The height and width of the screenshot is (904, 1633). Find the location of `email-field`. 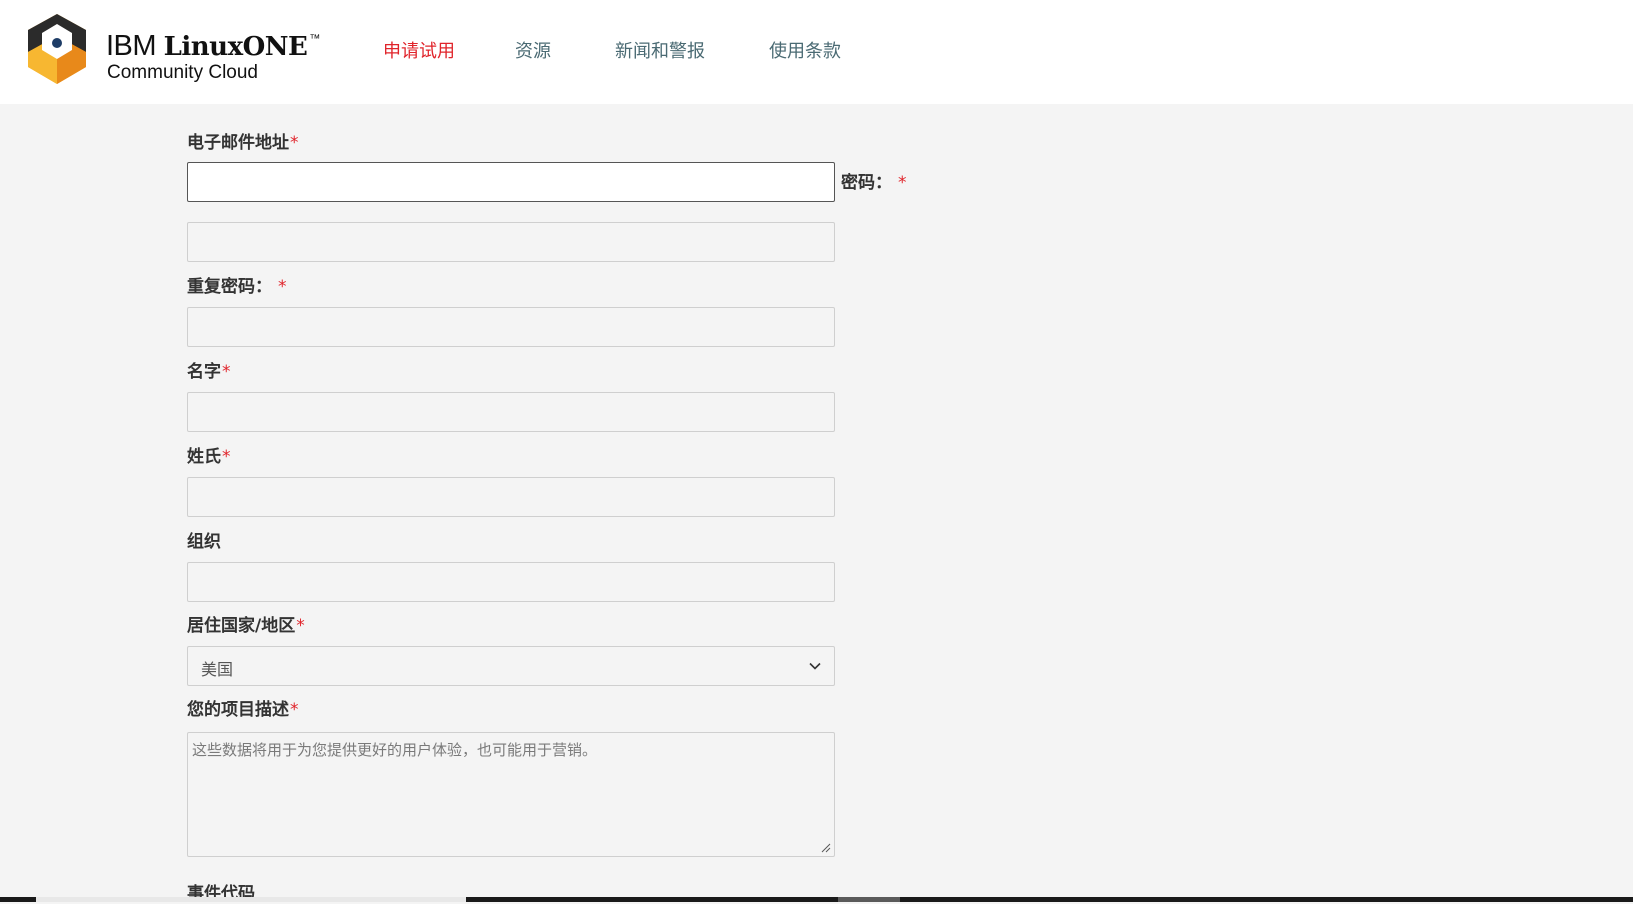

email-field is located at coordinates (511, 182).